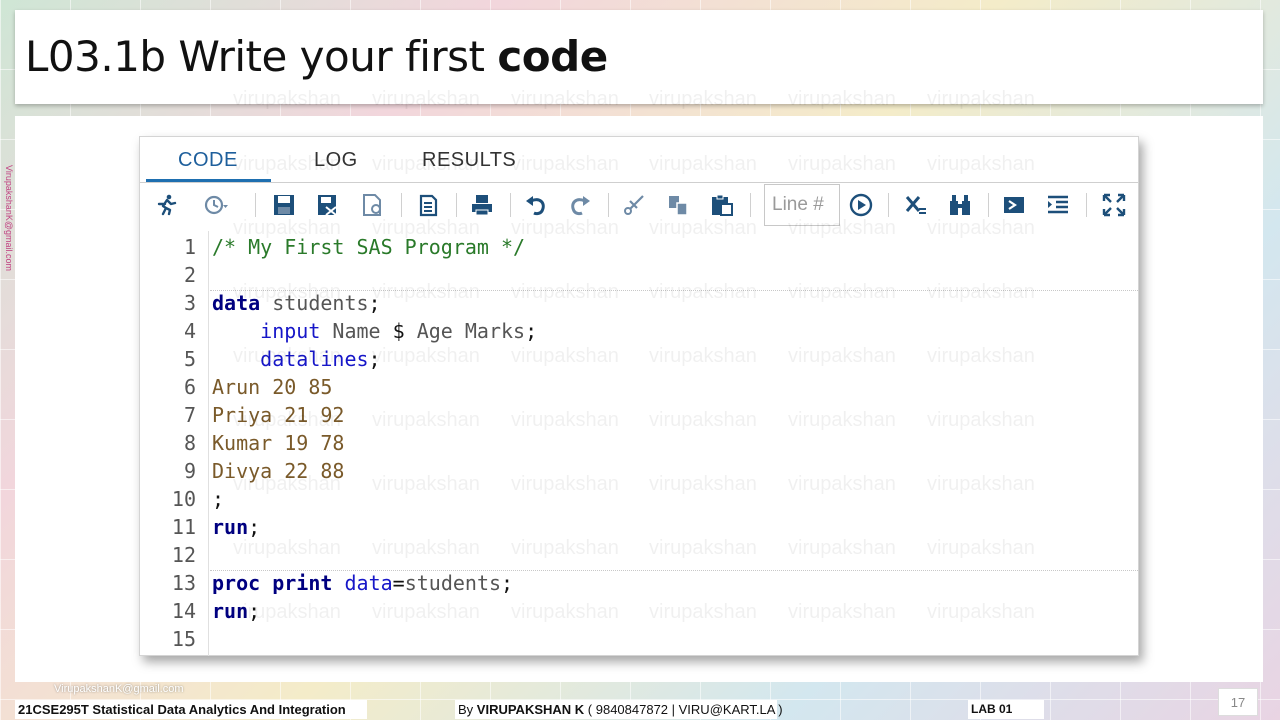 The image size is (1280, 720). Describe the element at coordinates (639, 160) in the screenshot. I see `editor-tabs: CODE LOG RESULTS` at that location.